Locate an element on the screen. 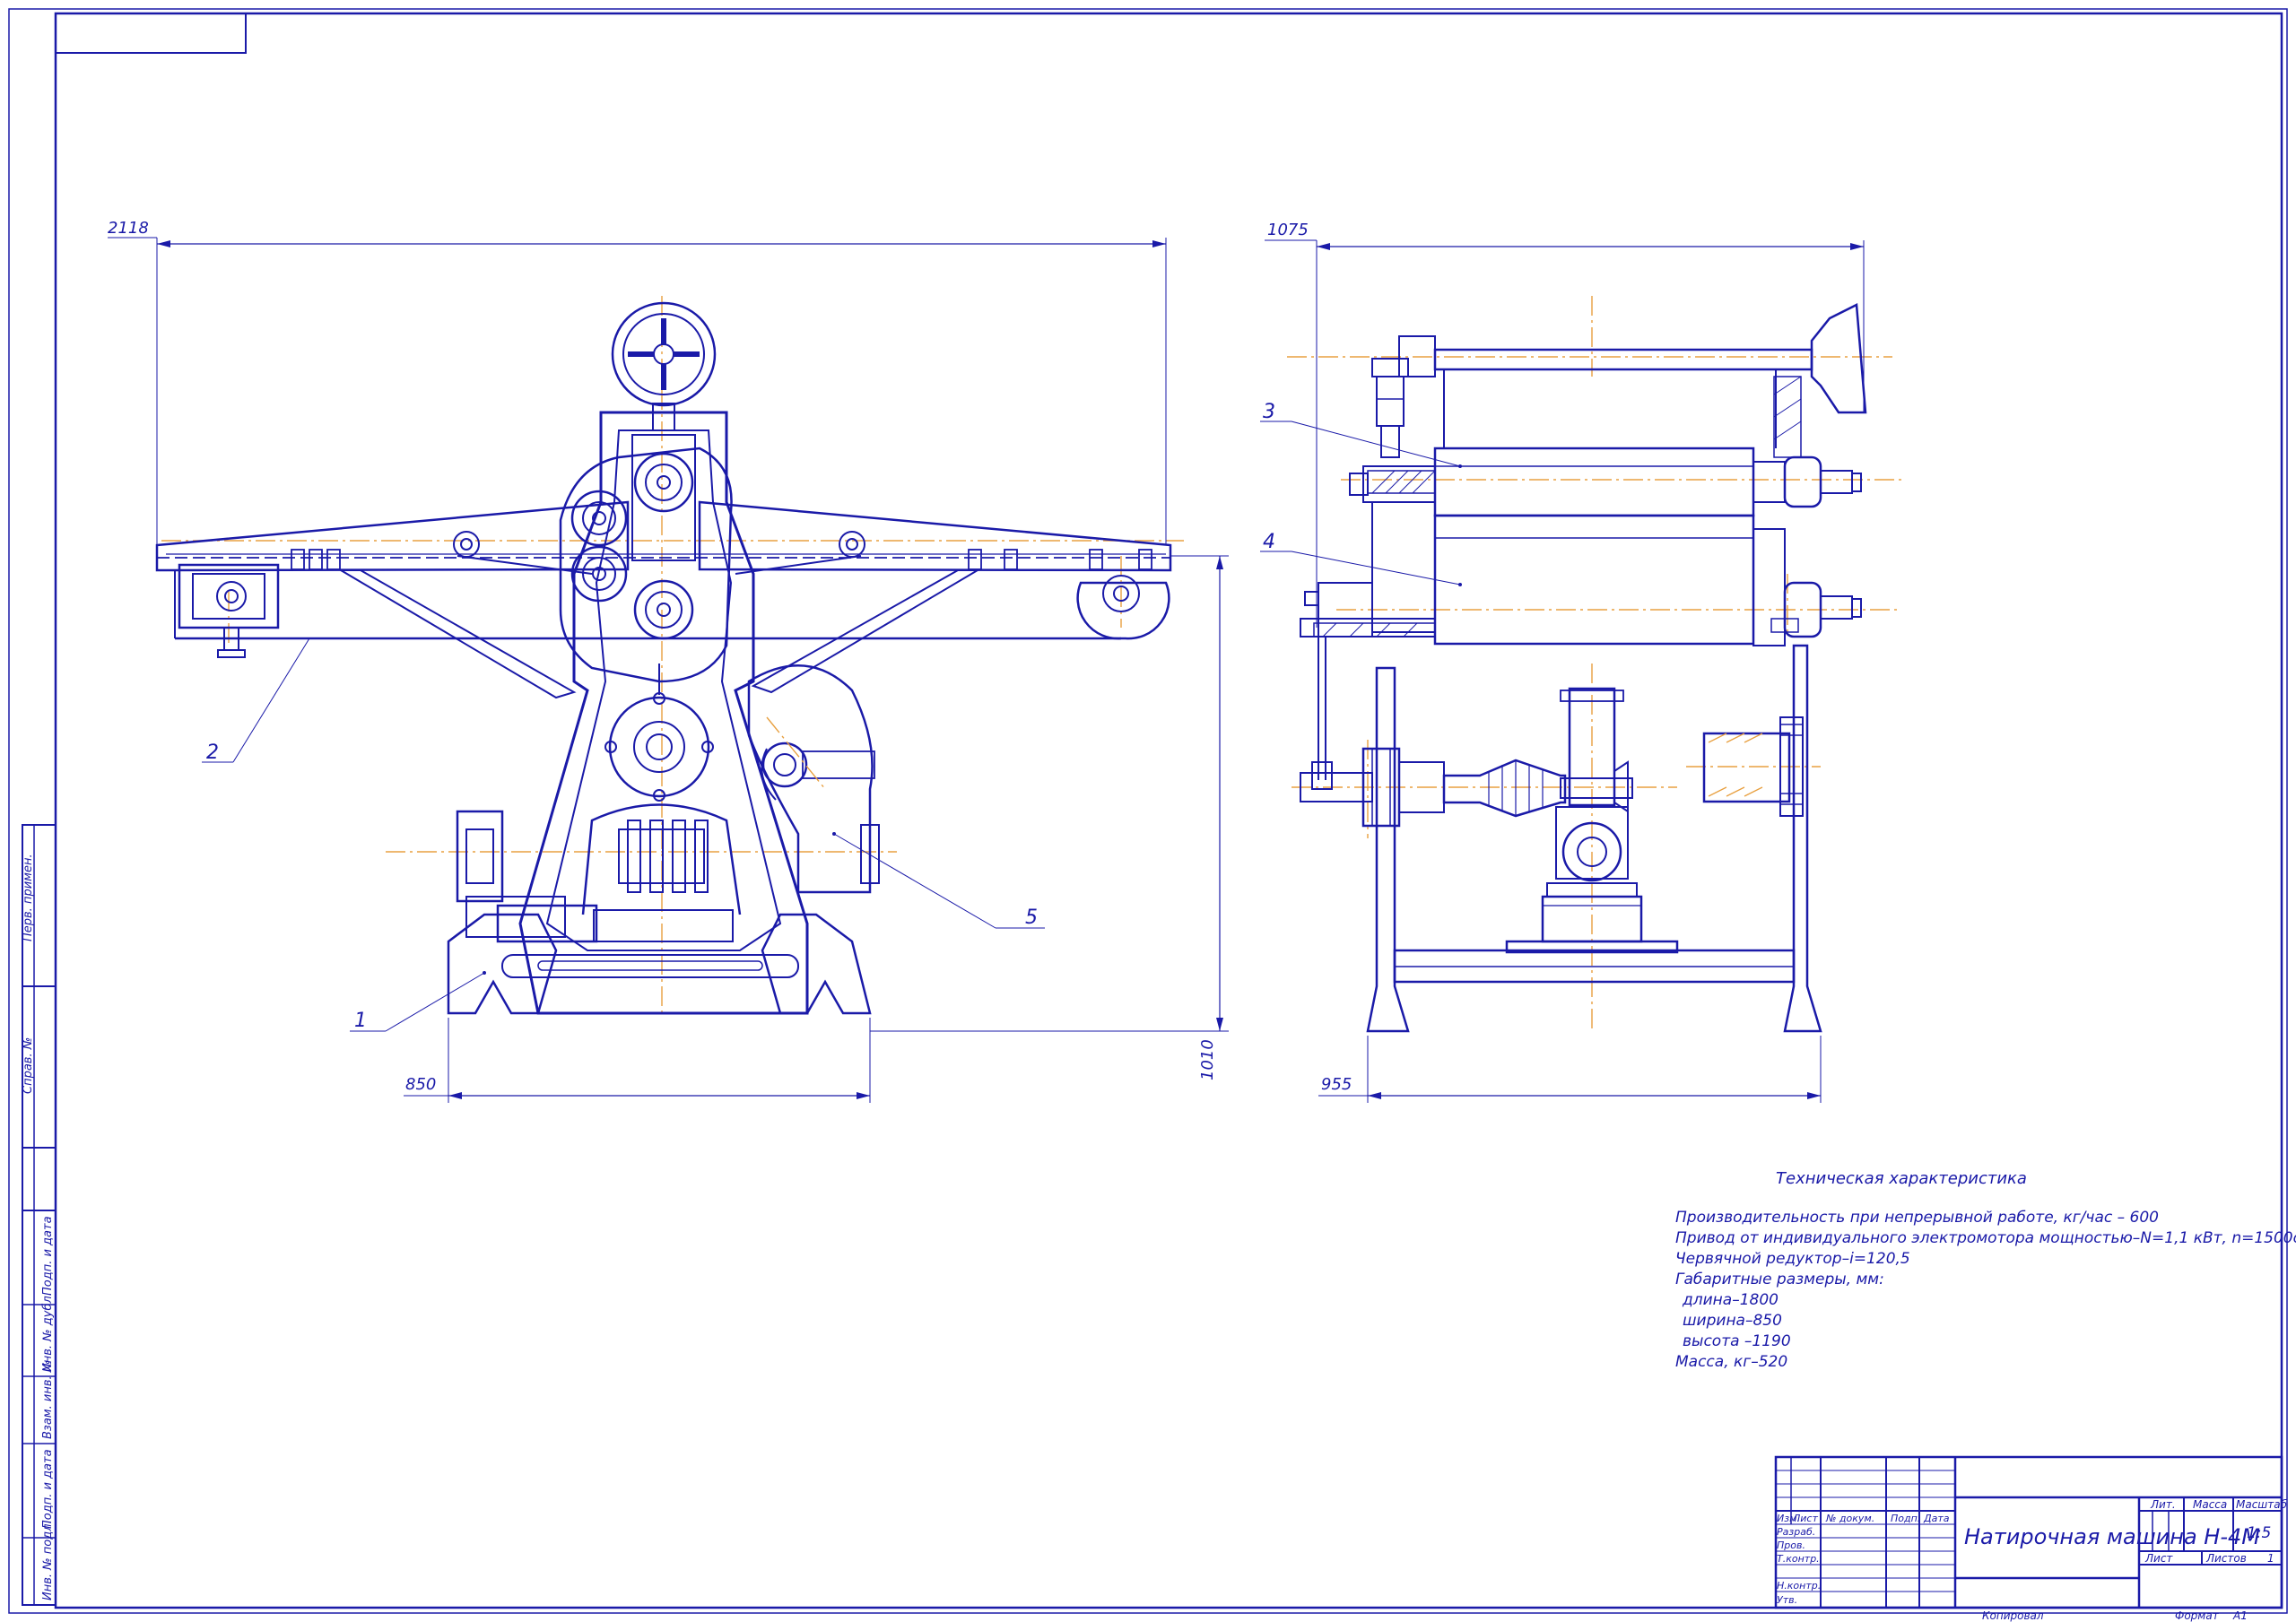  dim-left-total-width: 2118 is located at coordinates (128, 228).